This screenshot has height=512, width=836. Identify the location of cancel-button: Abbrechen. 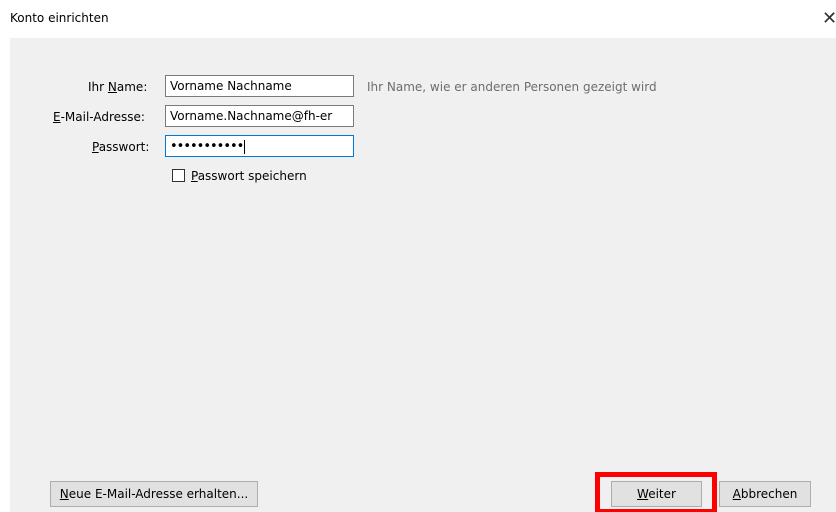
(765, 494).